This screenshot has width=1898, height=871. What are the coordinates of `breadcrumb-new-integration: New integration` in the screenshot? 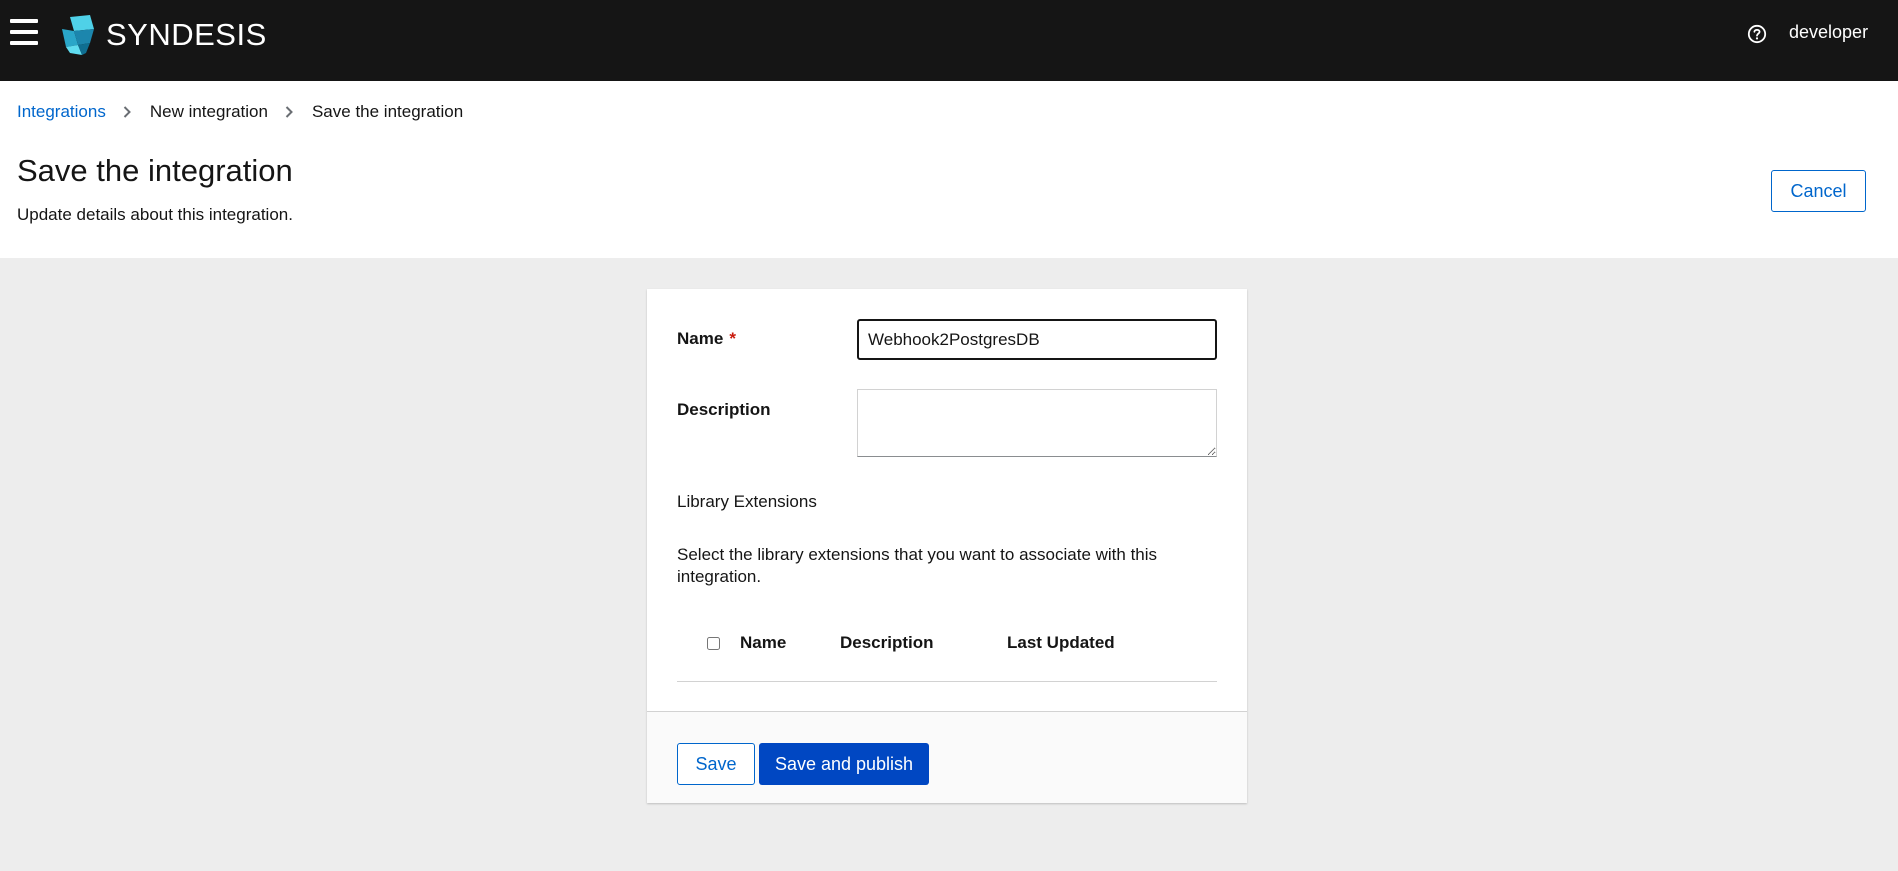 It's located at (208, 111).